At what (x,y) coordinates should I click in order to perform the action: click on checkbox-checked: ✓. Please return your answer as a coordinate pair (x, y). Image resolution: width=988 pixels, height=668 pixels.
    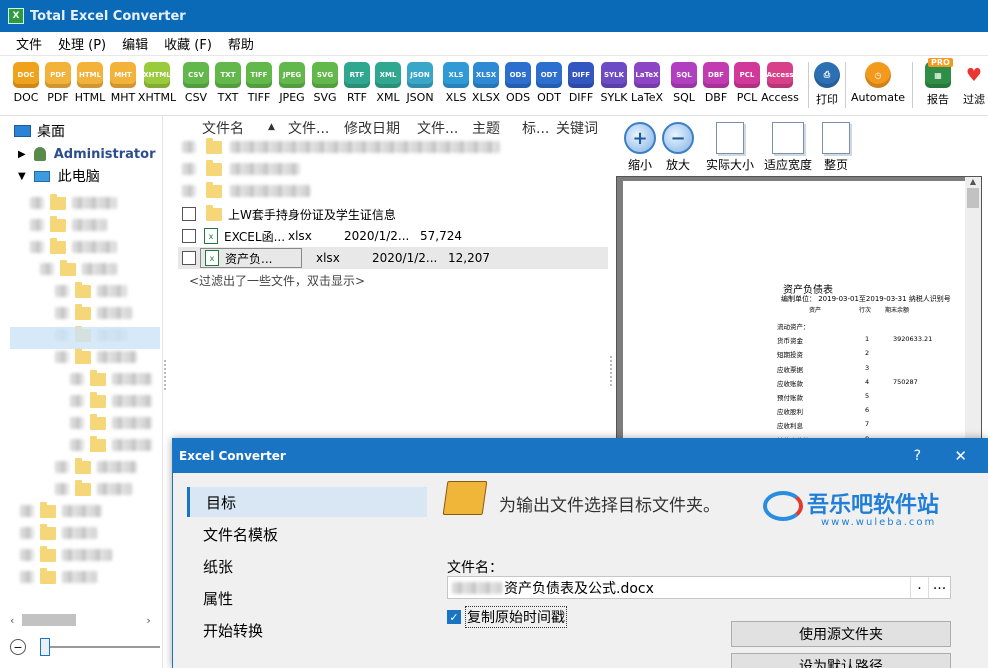
    Looking at the image, I should click on (454, 617).